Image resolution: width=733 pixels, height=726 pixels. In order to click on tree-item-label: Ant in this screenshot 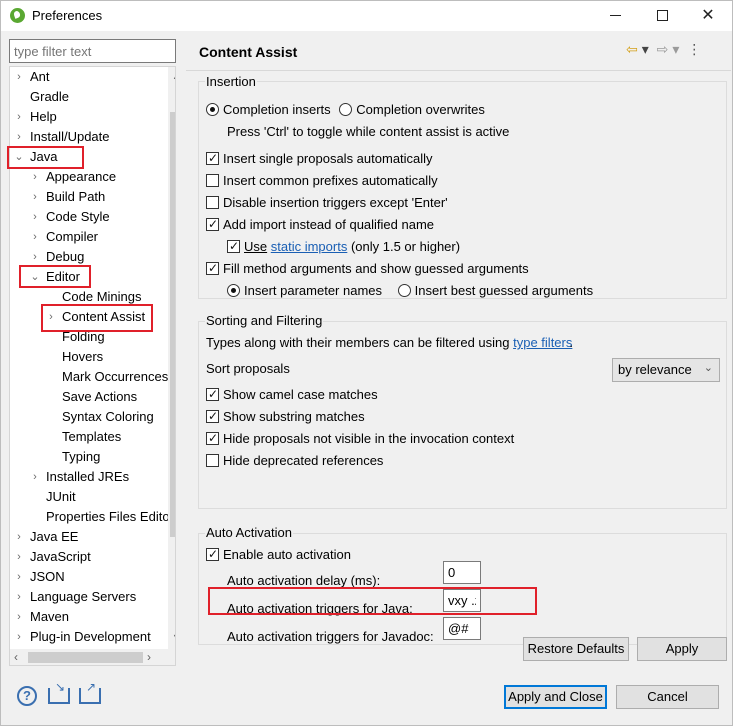, I will do `click(40, 77)`.